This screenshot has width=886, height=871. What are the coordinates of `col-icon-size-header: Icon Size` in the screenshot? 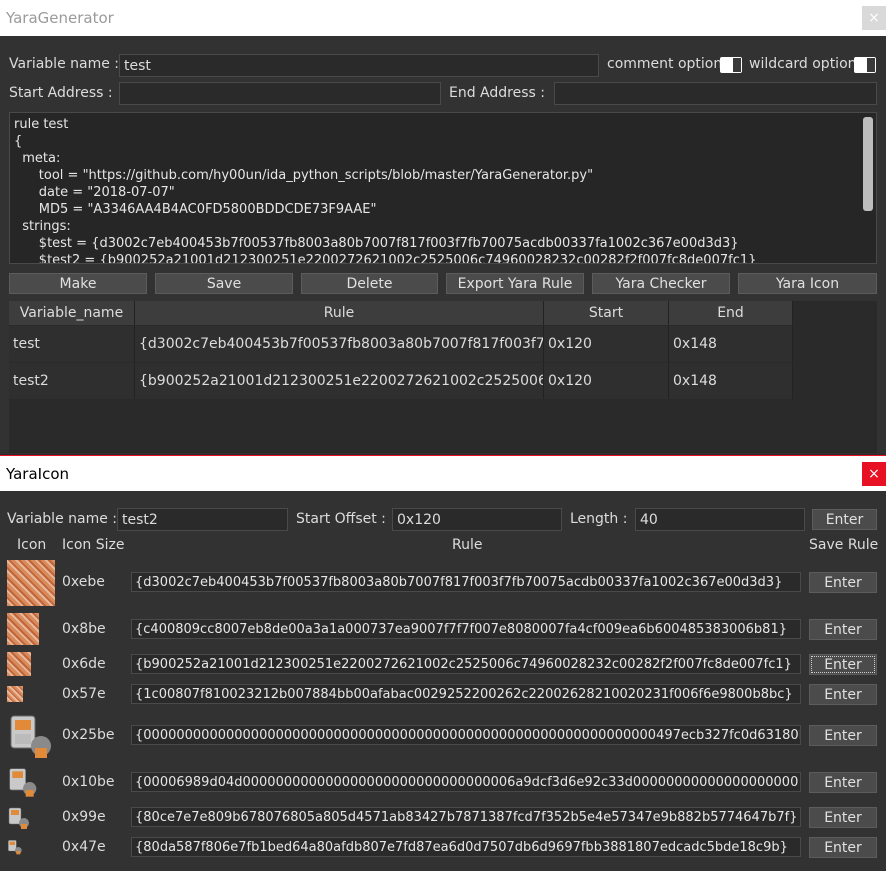 It's located at (93, 545).